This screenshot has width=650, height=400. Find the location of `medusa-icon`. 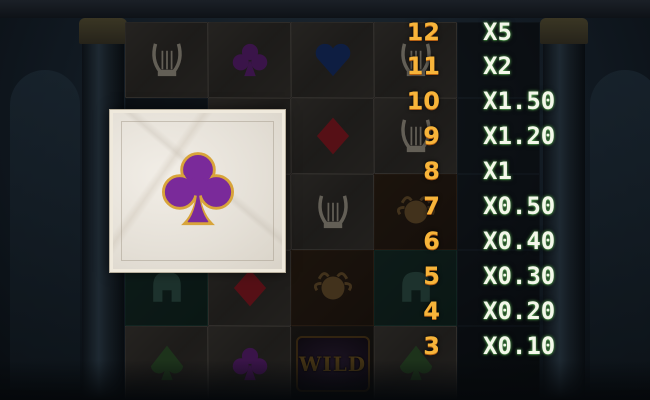

medusa-icon is located at coordinates (332, 286).